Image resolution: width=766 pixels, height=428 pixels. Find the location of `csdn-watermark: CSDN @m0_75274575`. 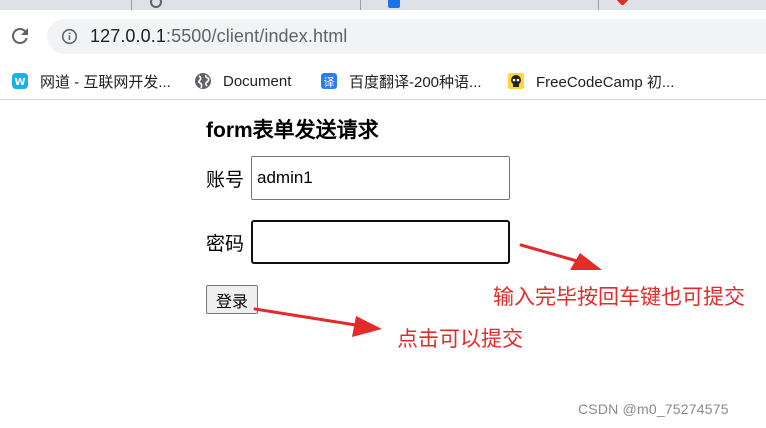

csdn-watermark: CSDN @m0_75274575 is located at coordinates (653, 409).